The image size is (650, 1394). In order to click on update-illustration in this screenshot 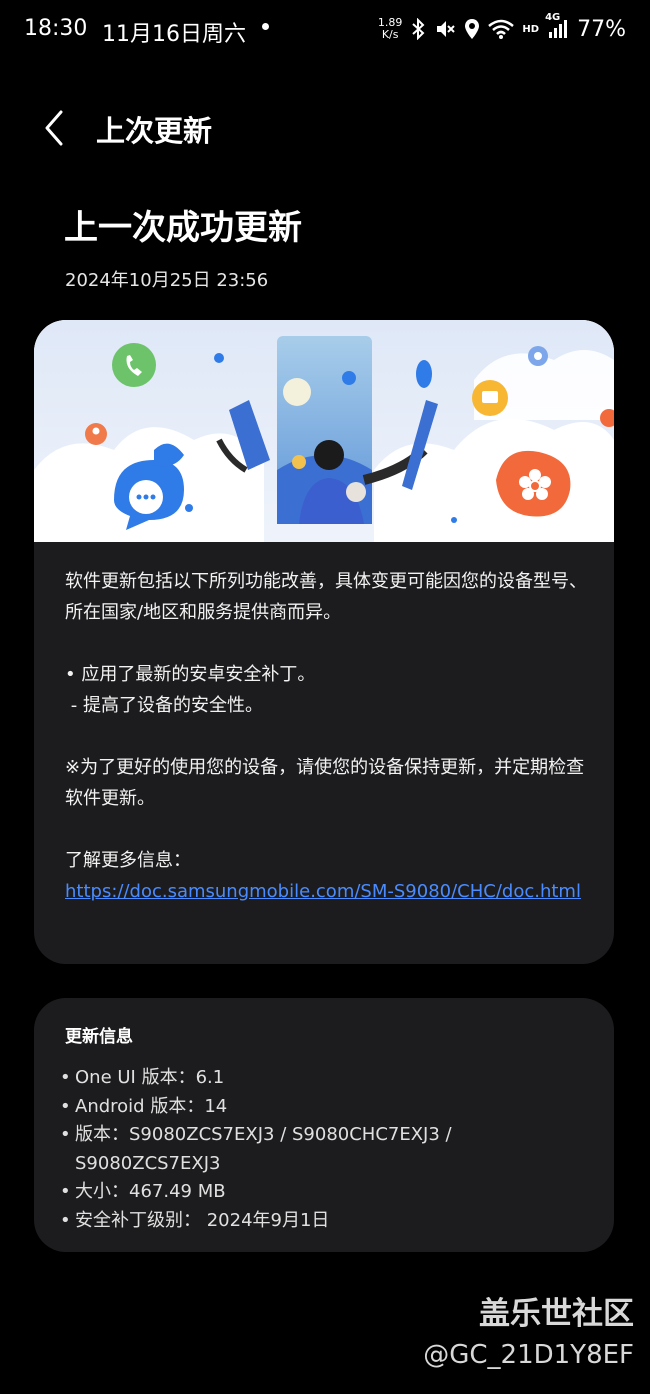, I will do `click(324, 431)`.